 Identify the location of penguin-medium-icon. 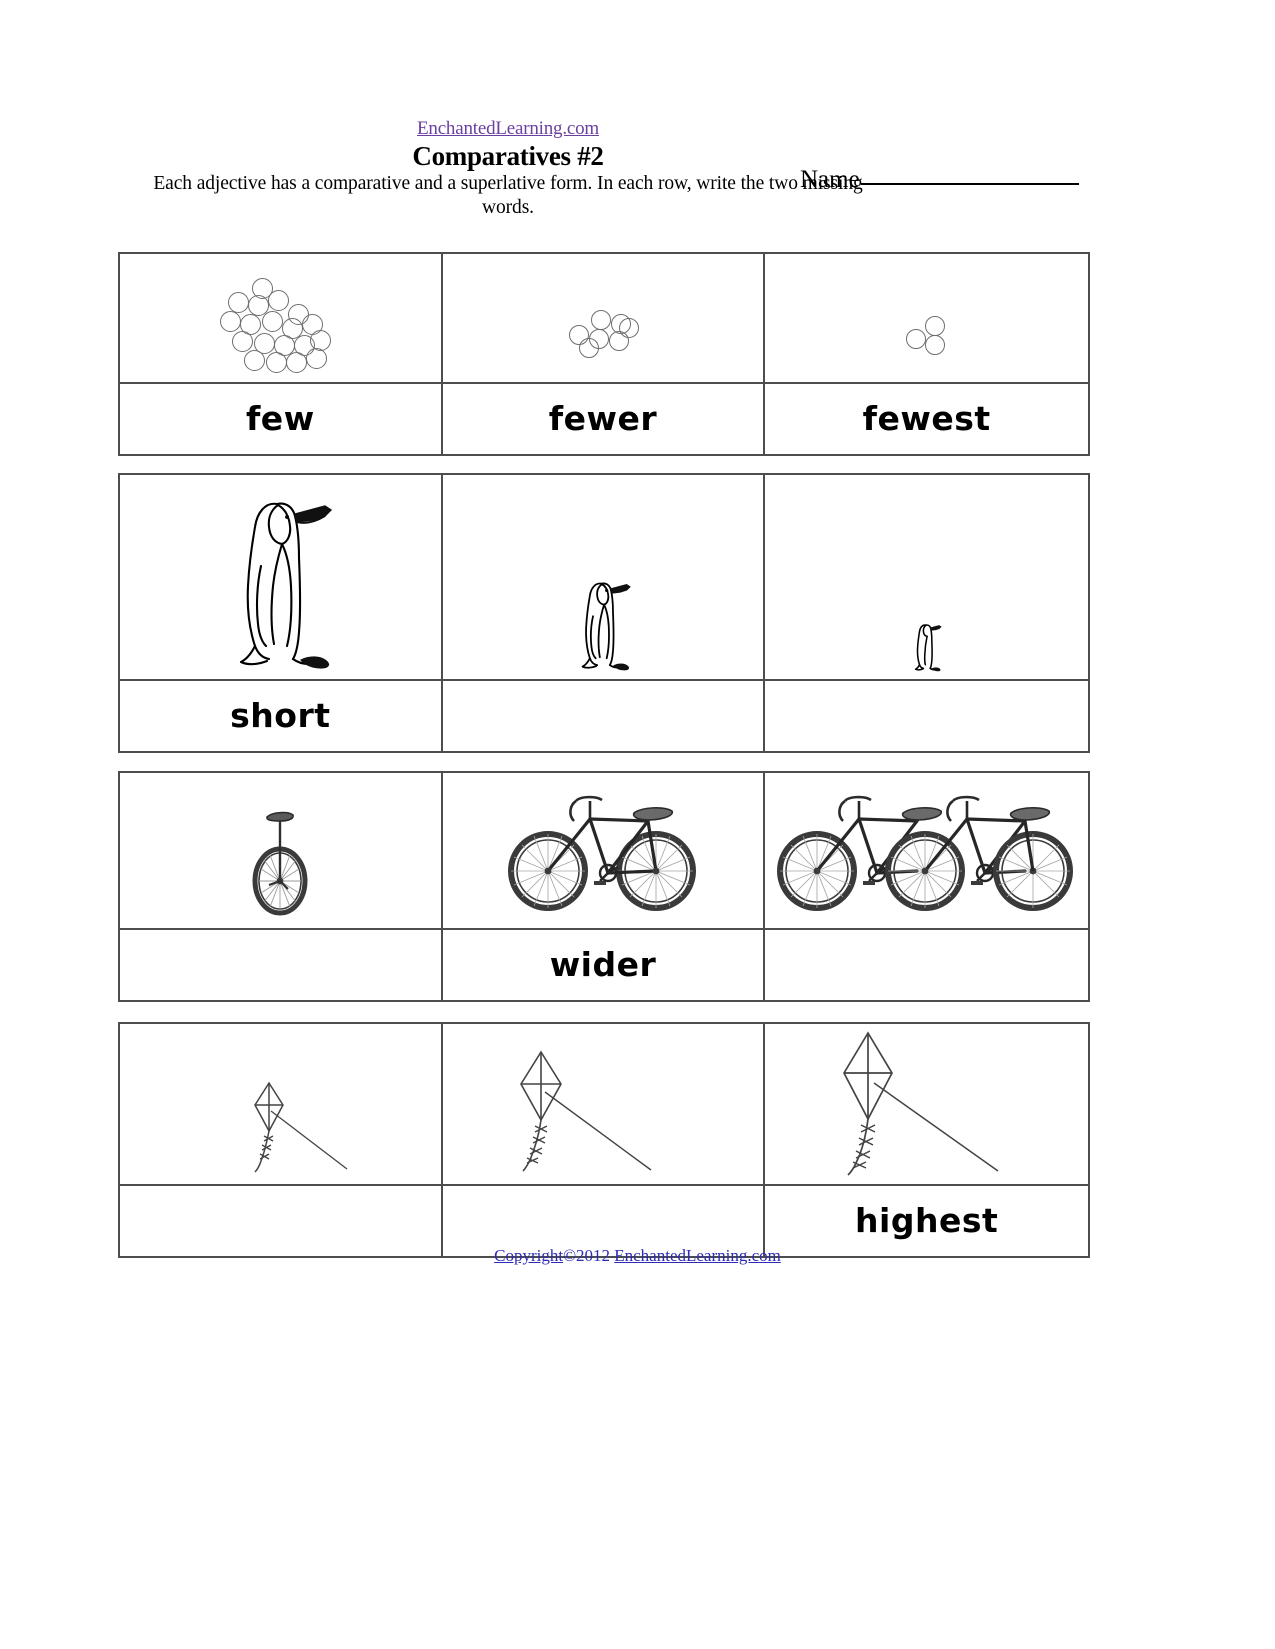
(603, 624).